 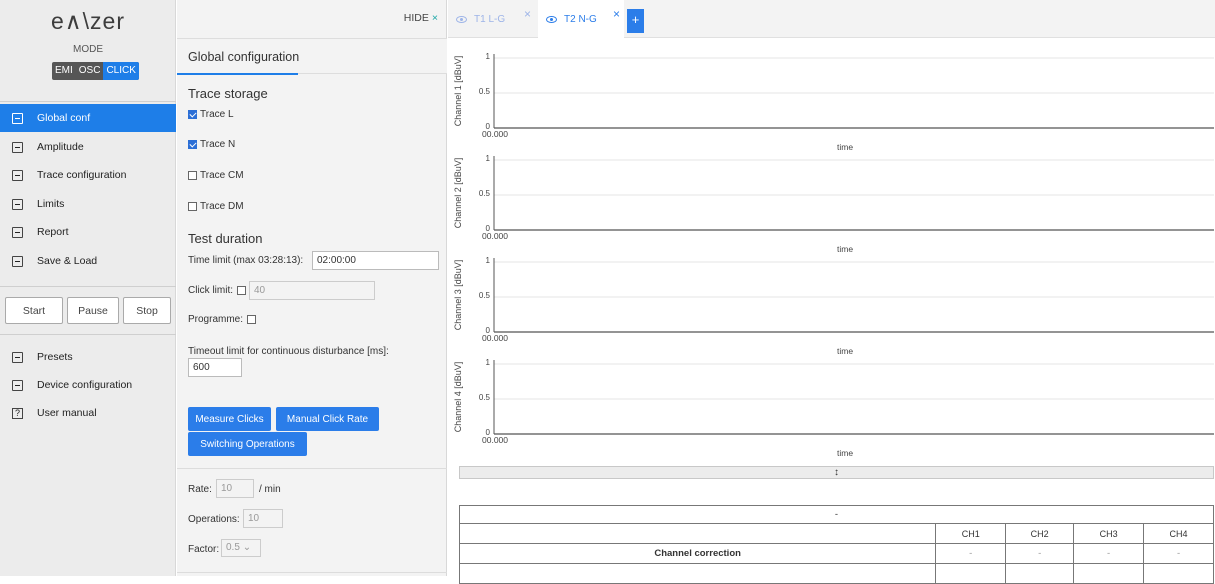 What do you see at coordinates (88, 357) in the screenshot?
I see `sidebar-item-presets: Presets` at bounding box center [88, 357].